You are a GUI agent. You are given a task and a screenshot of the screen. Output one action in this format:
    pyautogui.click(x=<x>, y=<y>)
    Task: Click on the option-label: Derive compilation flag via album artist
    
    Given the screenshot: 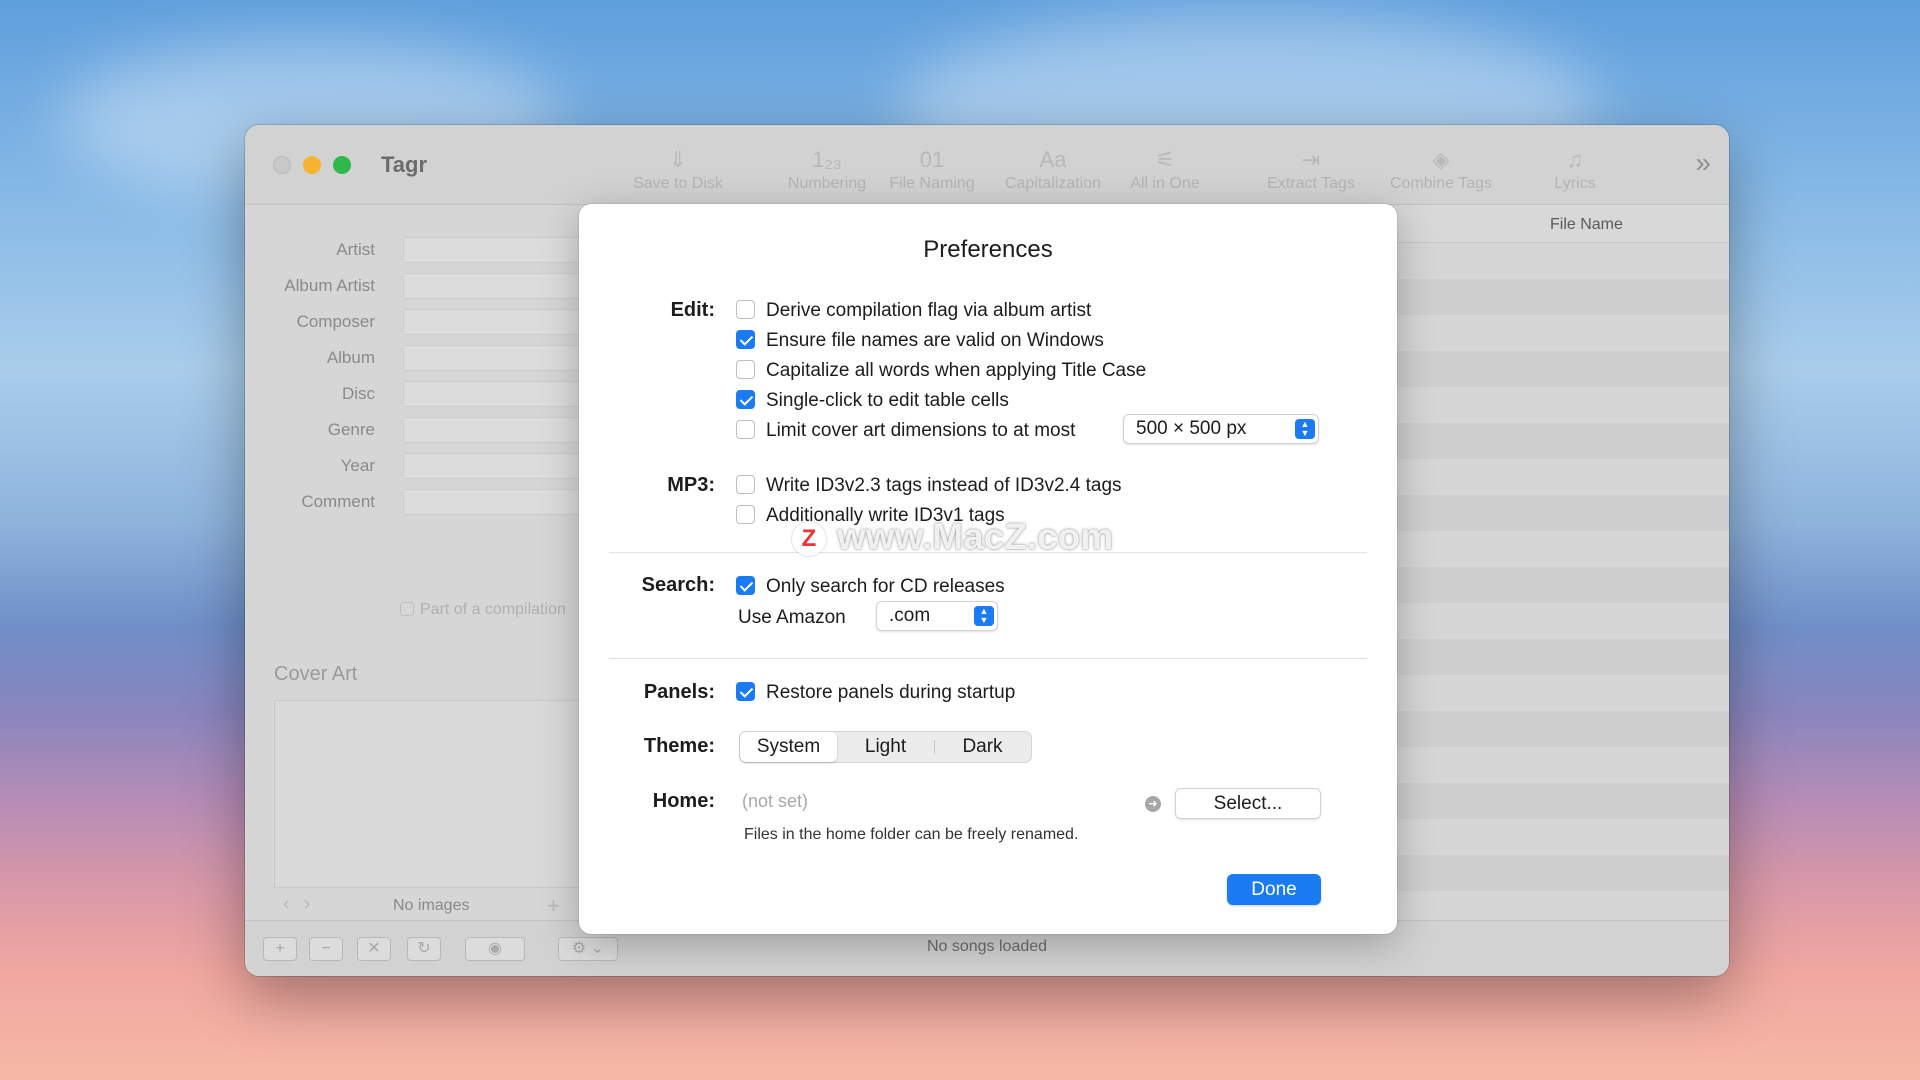 What is the action you would take?
    pyautogui.click(x=929, y=310)
    